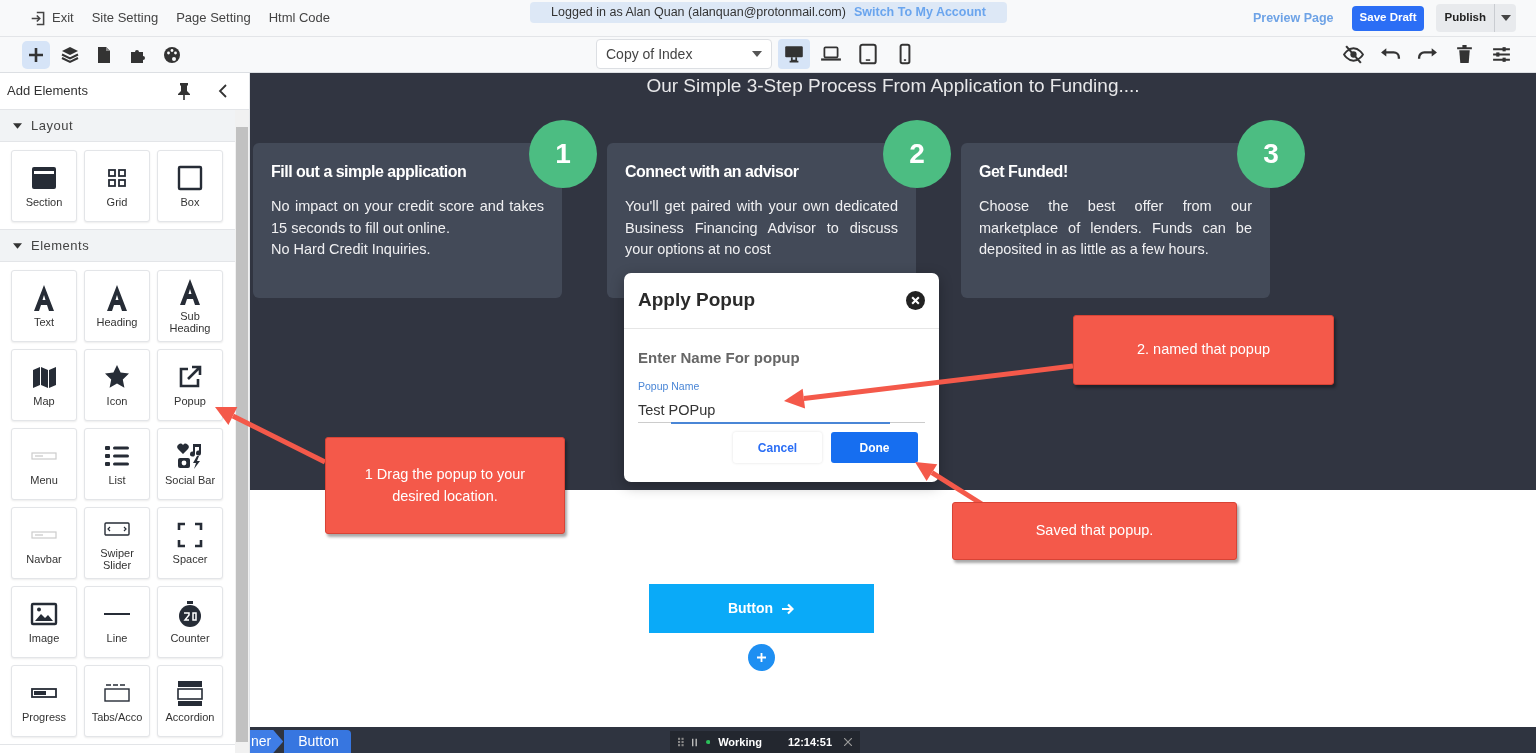 This screenshot has width=1536, height=753. I want to click on publish-button: Publish, so click(1465, 18).